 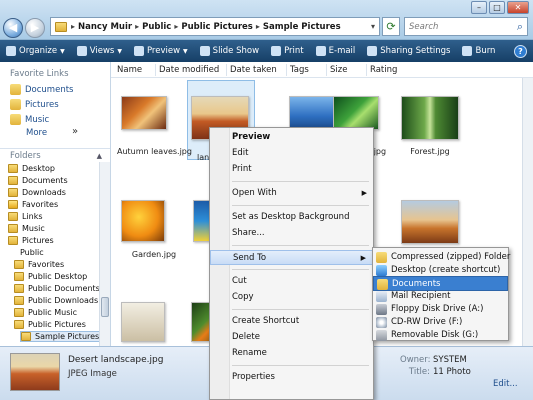 I want to click on column-date-taken: Date taken, so click(x=253, y=70).